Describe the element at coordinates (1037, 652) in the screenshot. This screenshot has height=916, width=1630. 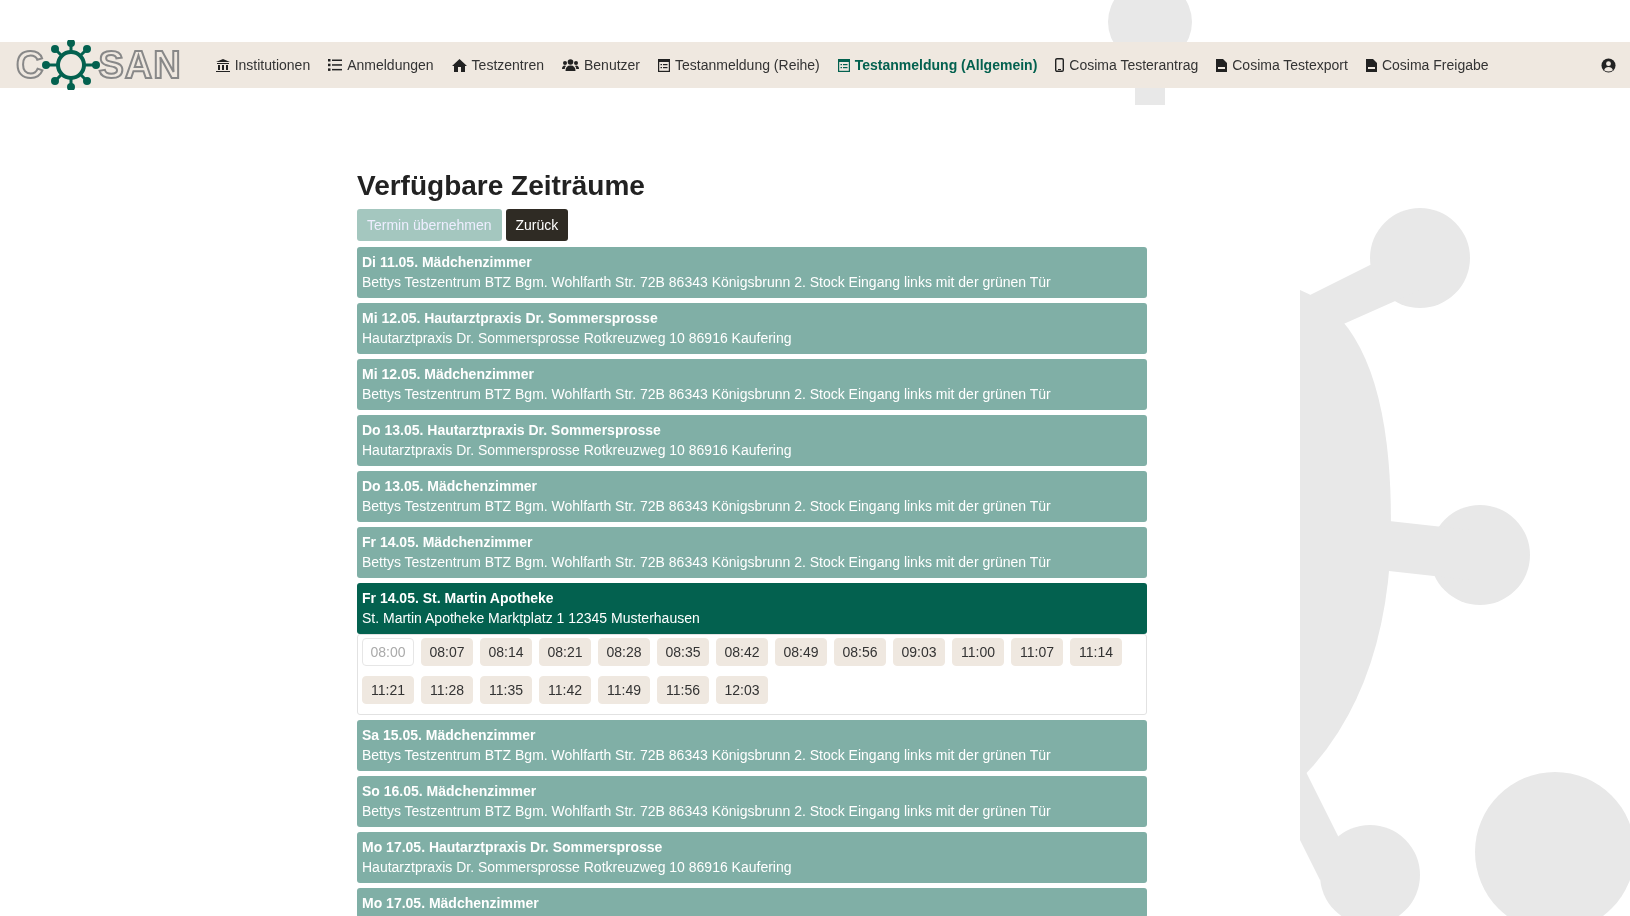
I see `time-slot-button: 11:07` at that location.